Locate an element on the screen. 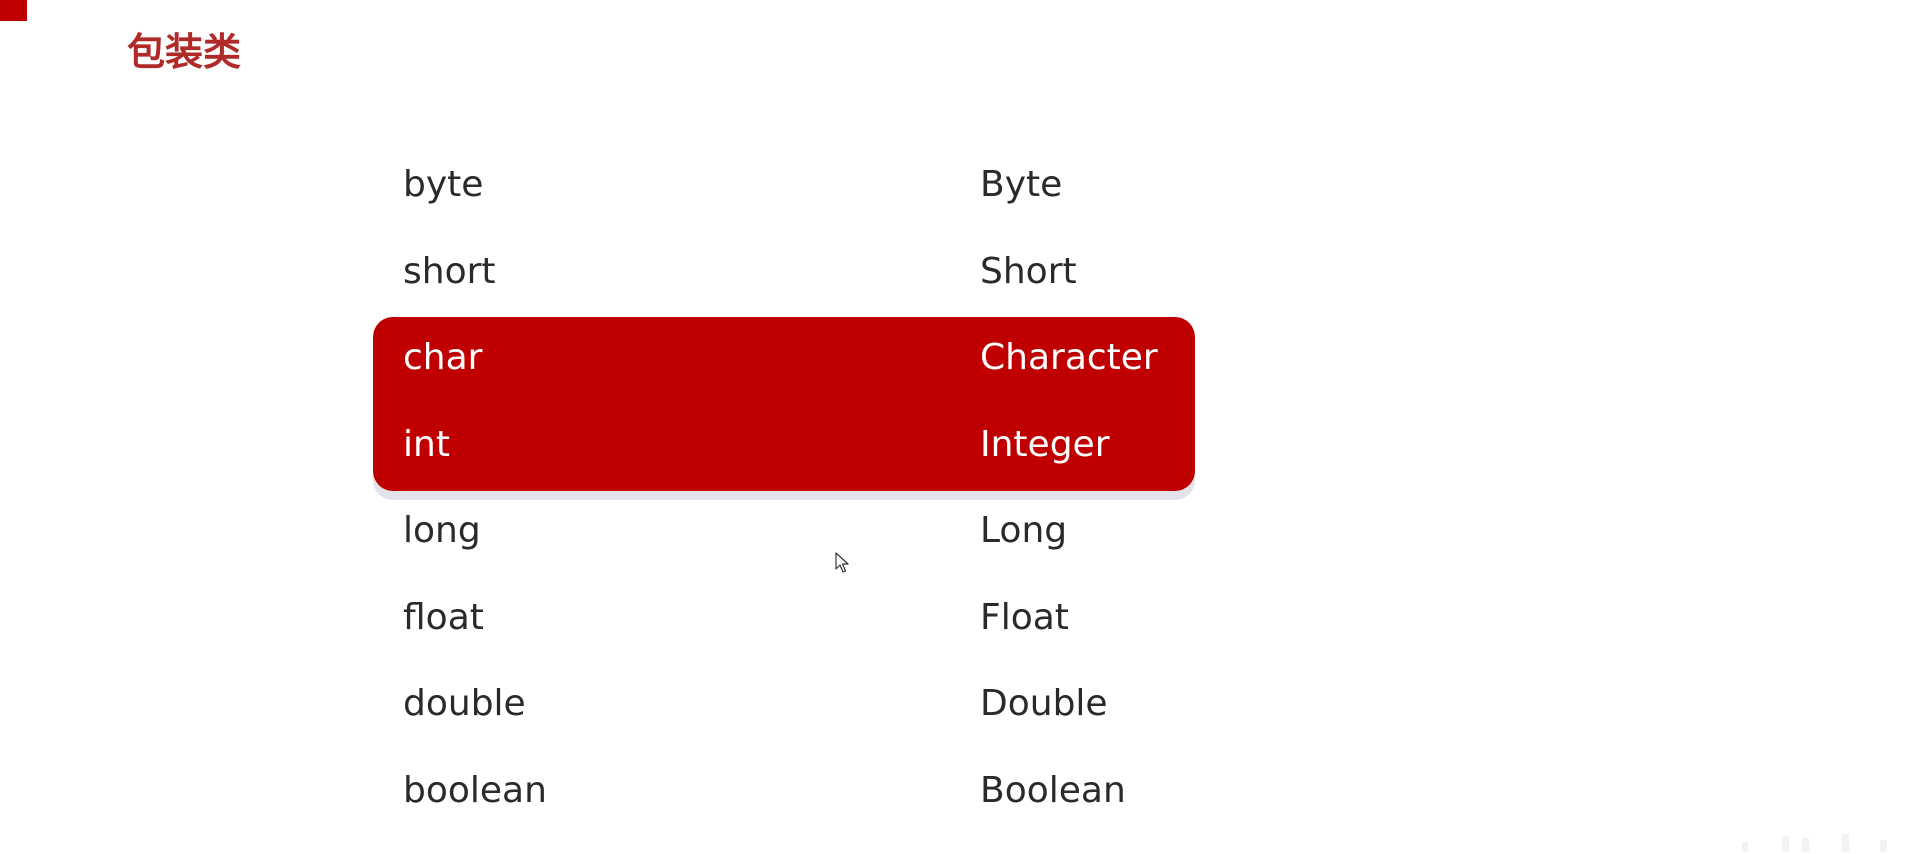 Image resolution: width=1919 pixels, height=854 pixels. wrapper-class-cell: Float is located at coordinates (1024, 617).